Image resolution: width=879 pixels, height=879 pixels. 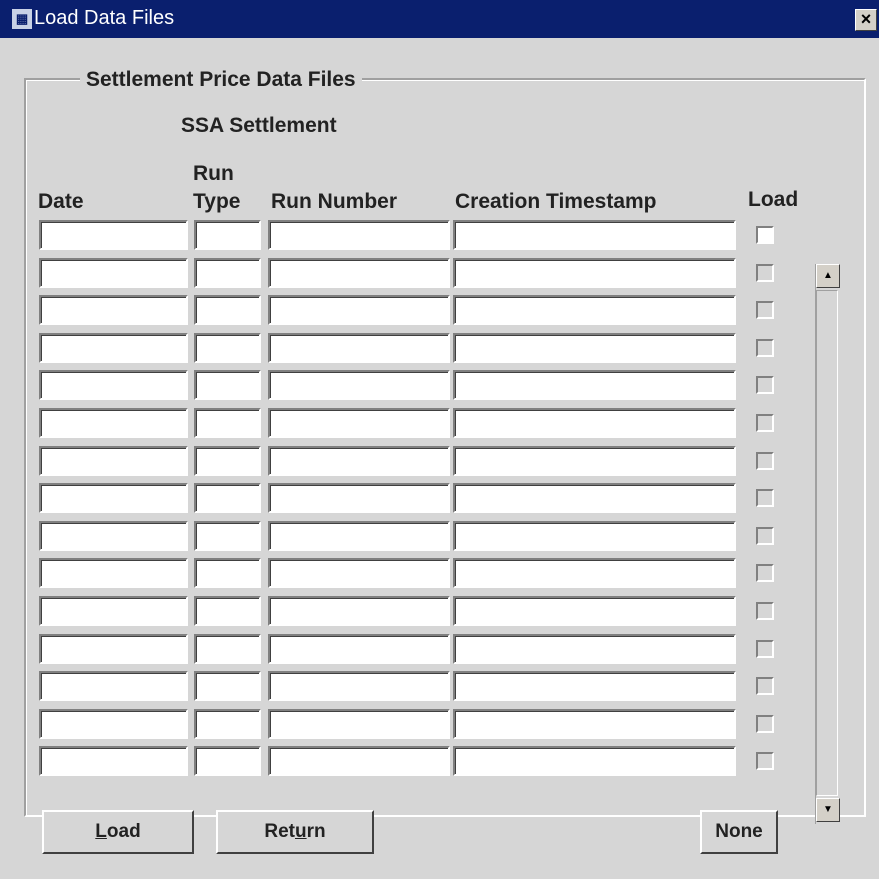 I want to click on scroll-track, so click(x=827, y=543).